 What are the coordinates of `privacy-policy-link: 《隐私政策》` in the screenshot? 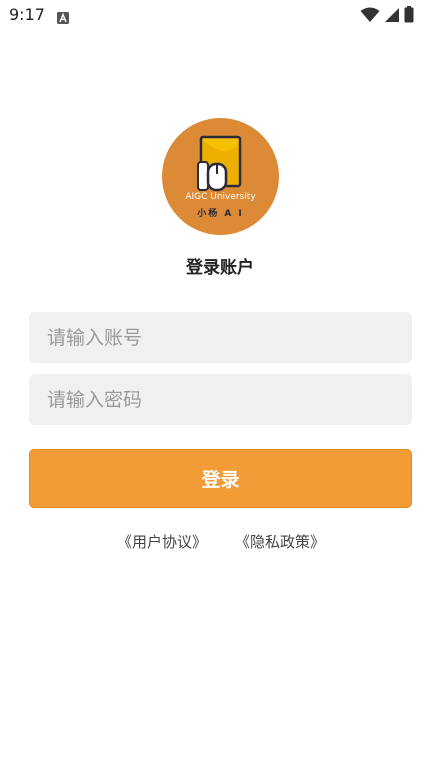 It's located at (280, 541).